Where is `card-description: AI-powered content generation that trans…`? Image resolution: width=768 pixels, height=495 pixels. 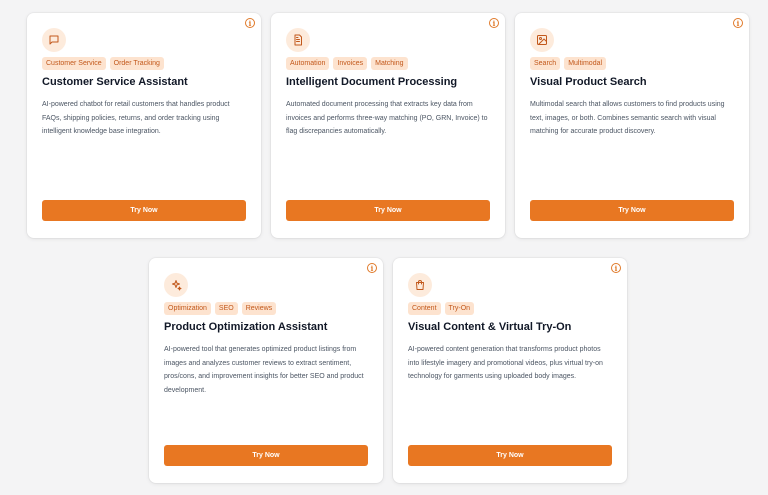 card-description: AI-powered content generation that trans… is located at coordinates (505, 363).